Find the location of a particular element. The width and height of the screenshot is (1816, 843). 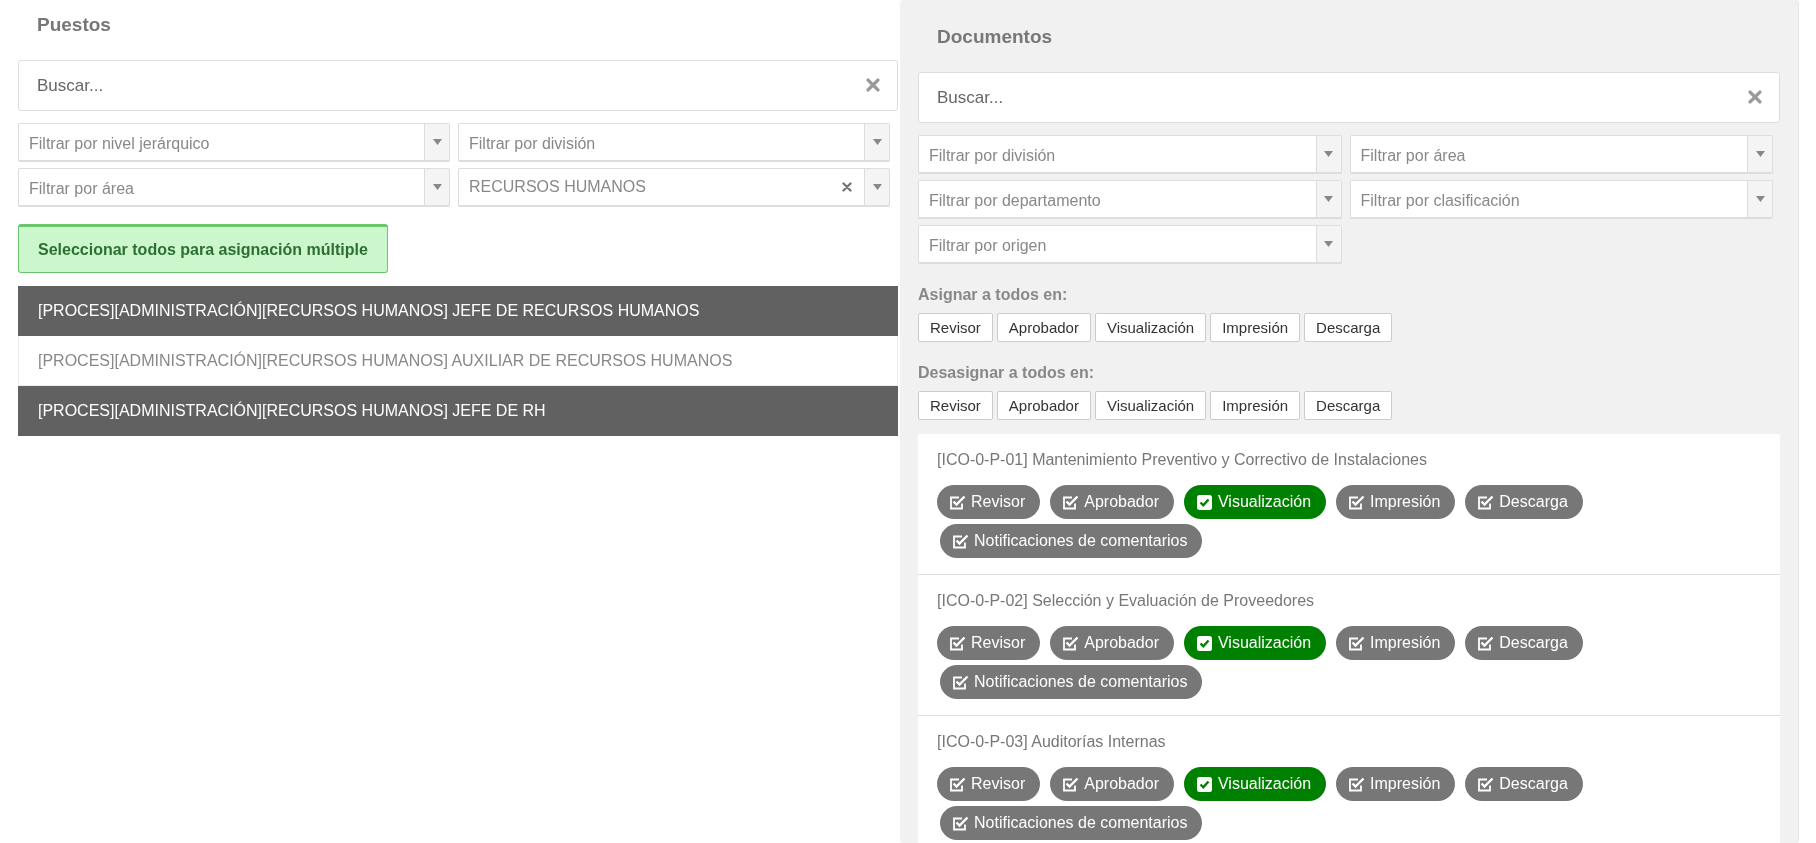

position-list-item: [PROCES][ADMINISTRACIÓN][RECURSOS HUMANOS] JEFE DE RH is located at coordinates (458, 411).